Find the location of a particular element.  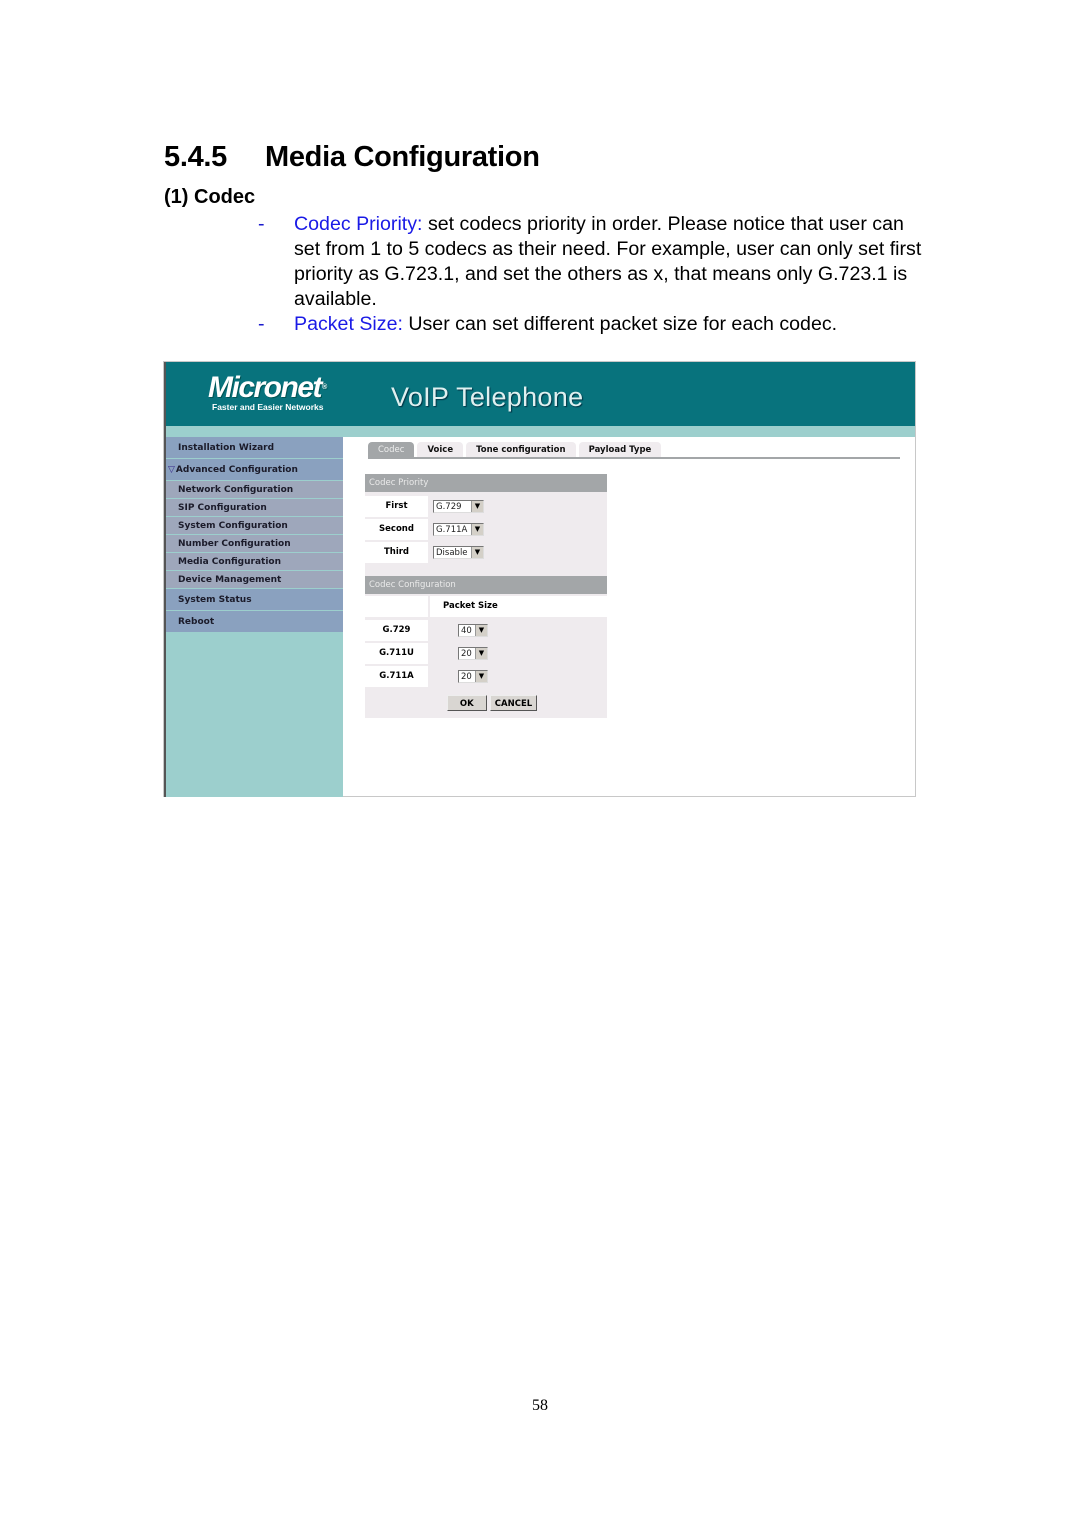

sidebar-item-system-status: System Status is located at coordinates (254, 600).